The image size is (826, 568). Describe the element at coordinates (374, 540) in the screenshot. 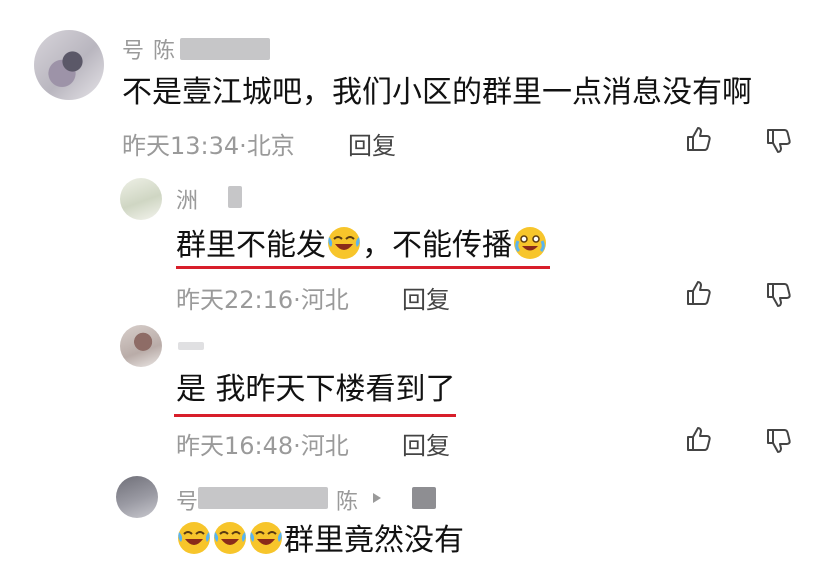

I see `comment-text-part: 群里竟然没有` at that location.